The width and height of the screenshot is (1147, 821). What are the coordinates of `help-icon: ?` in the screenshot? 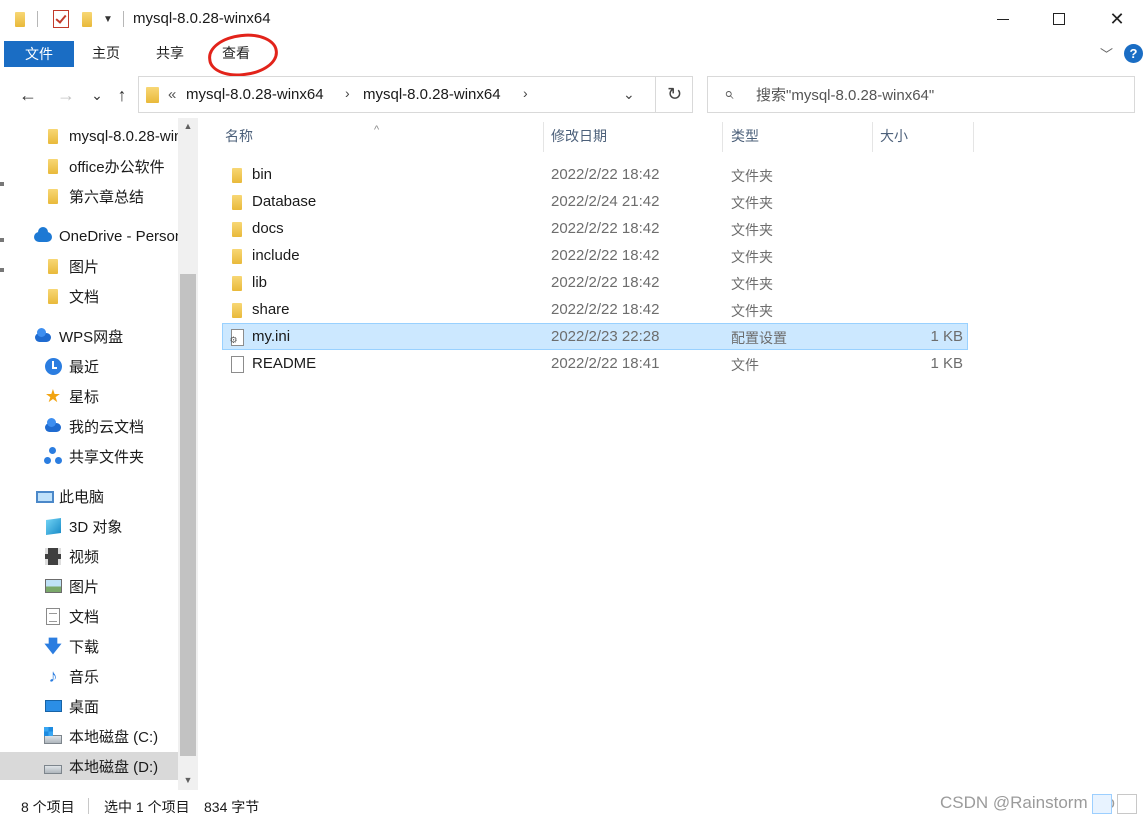 It's located at (1133, 53).